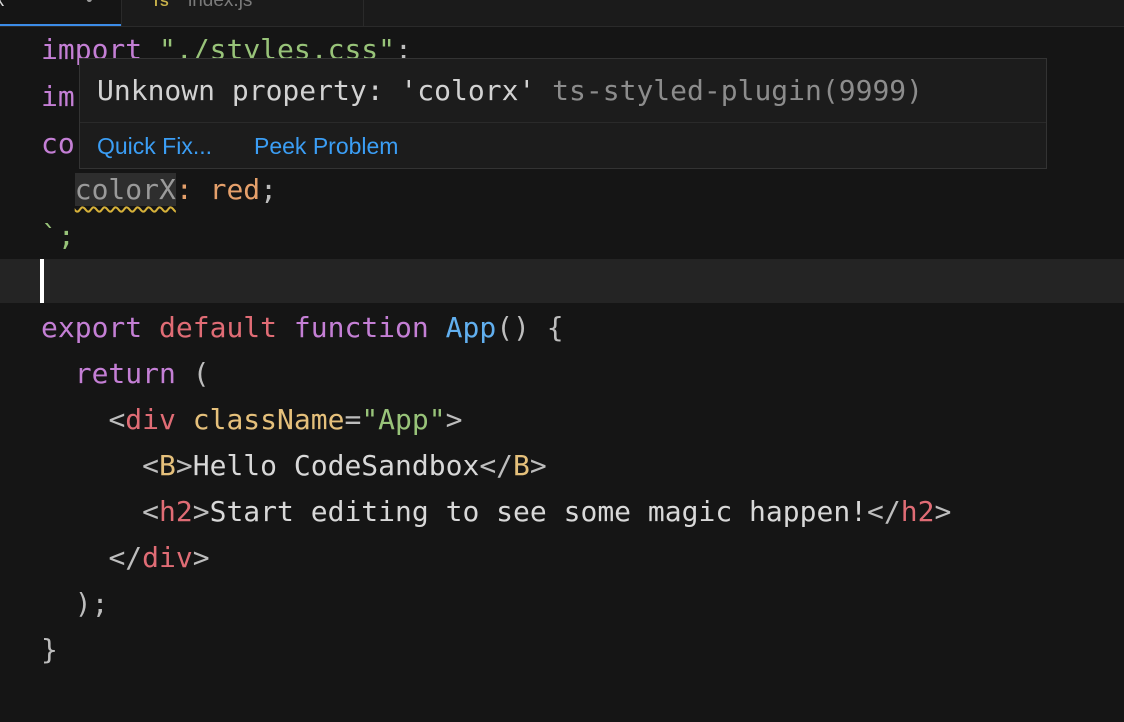 The image size is (1124, 722). What do you see at coordinates (184, 189) in the screenshot?
I see `punctuation: :` at bounding box center [184, 189].